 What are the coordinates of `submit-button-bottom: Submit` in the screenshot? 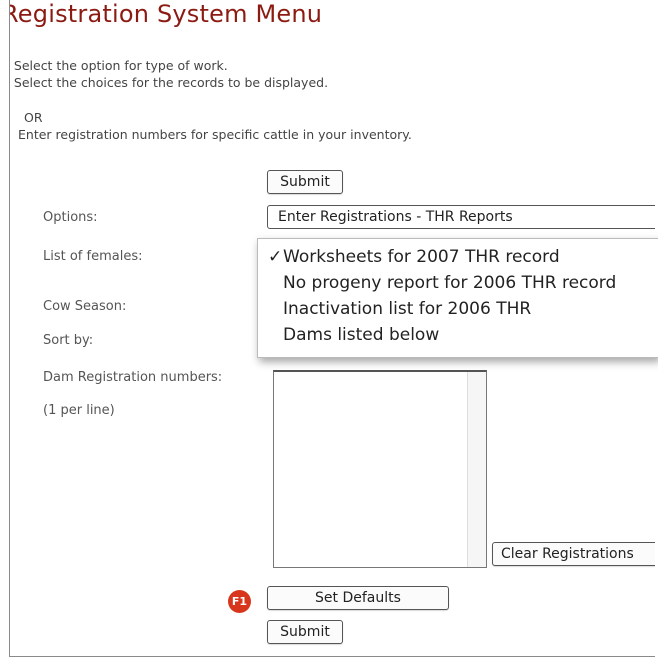 It's located at (305, 632).